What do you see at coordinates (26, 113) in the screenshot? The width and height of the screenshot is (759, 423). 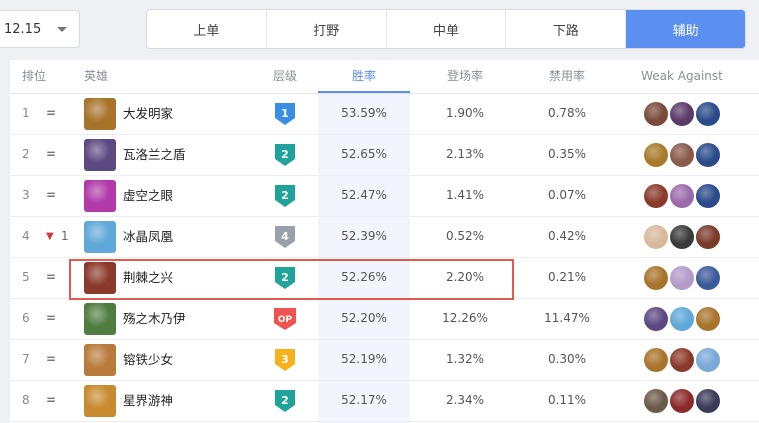 I see `rank-number: 1` at bounding box center [26, 113].